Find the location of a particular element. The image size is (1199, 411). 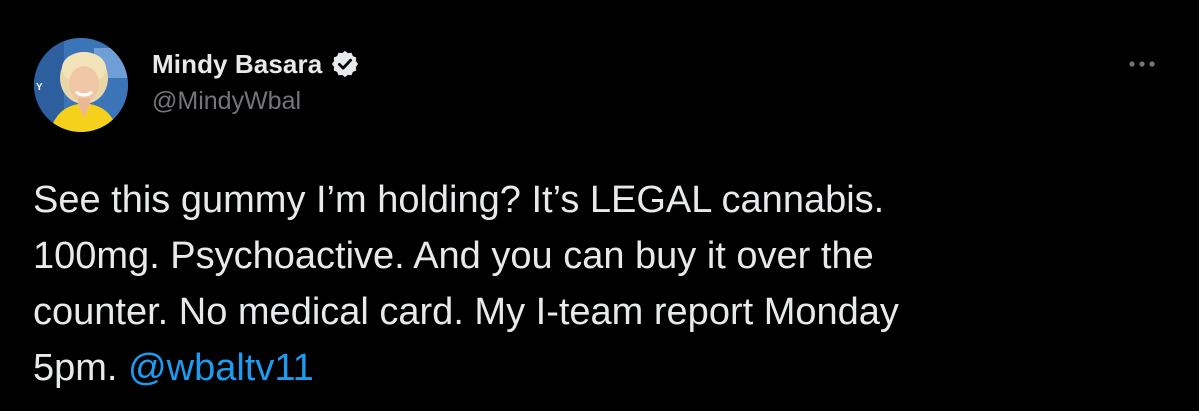

author-identity: Mindy Basara @MindyWbal is located at coordinates (256, 81).